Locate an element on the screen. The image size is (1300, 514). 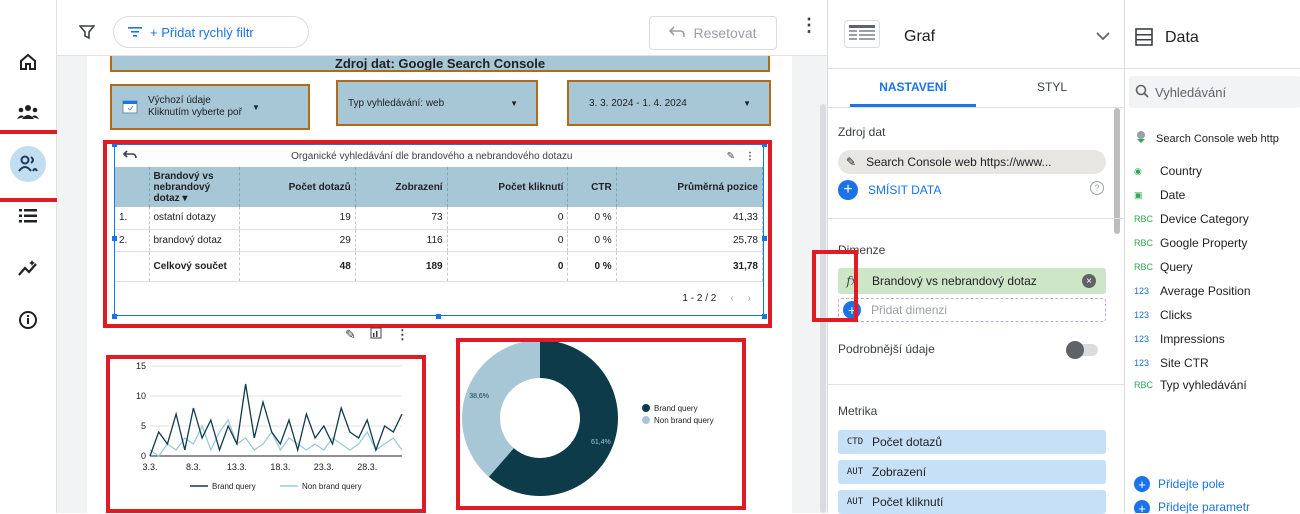
field-item: RBC Google Property is located at coordinates (1190, 243).